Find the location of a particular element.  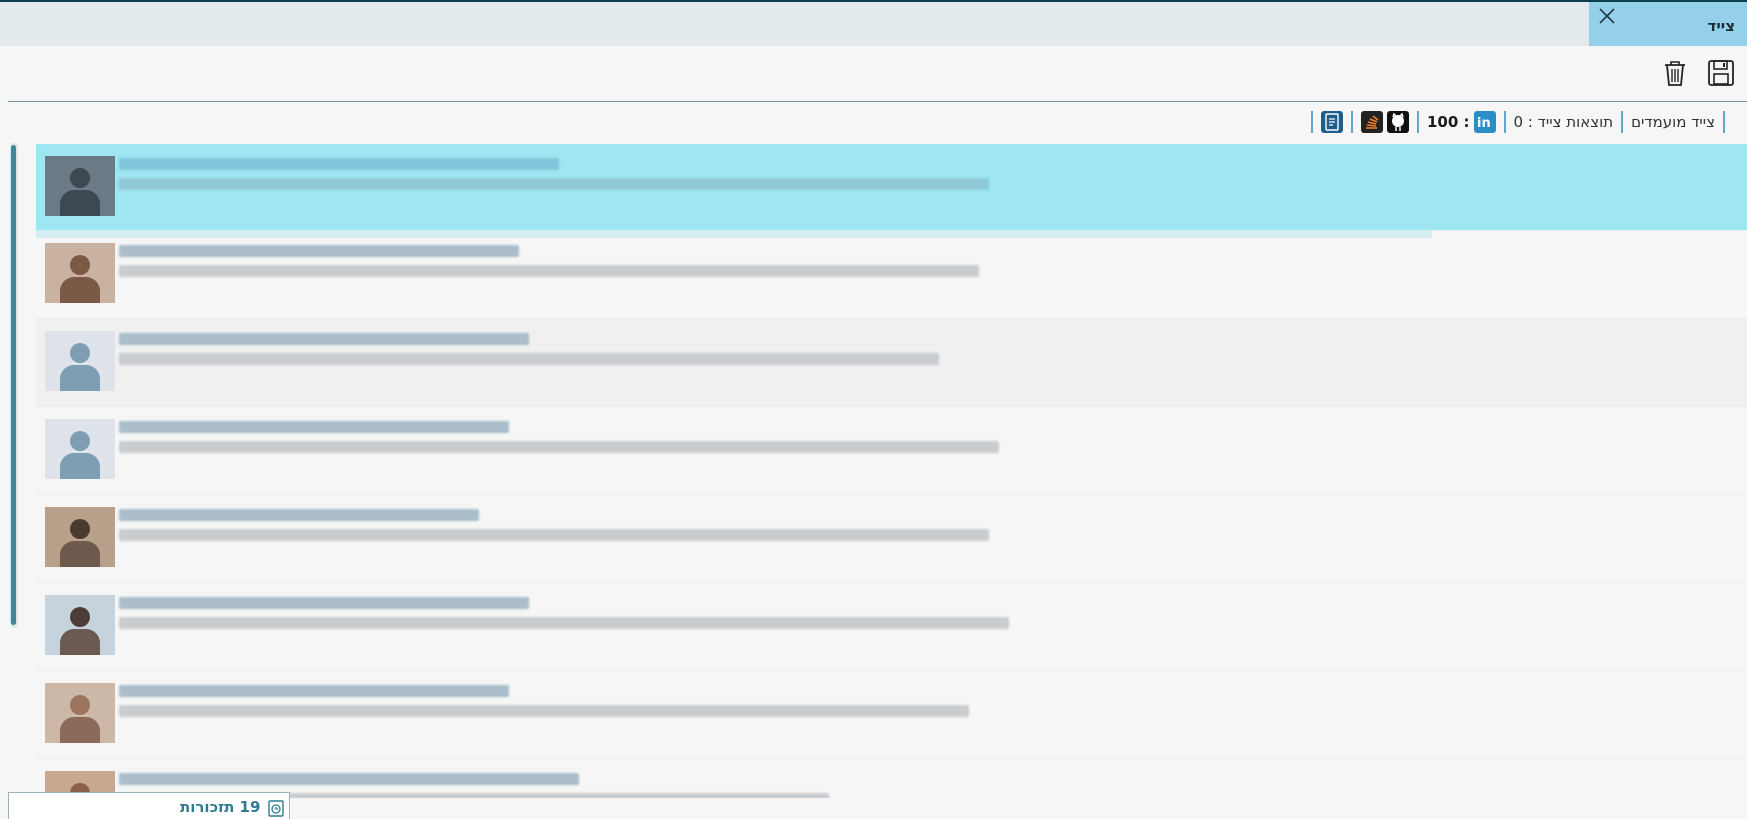

floppy-disk-icon is located at coordinates (1721, 73).